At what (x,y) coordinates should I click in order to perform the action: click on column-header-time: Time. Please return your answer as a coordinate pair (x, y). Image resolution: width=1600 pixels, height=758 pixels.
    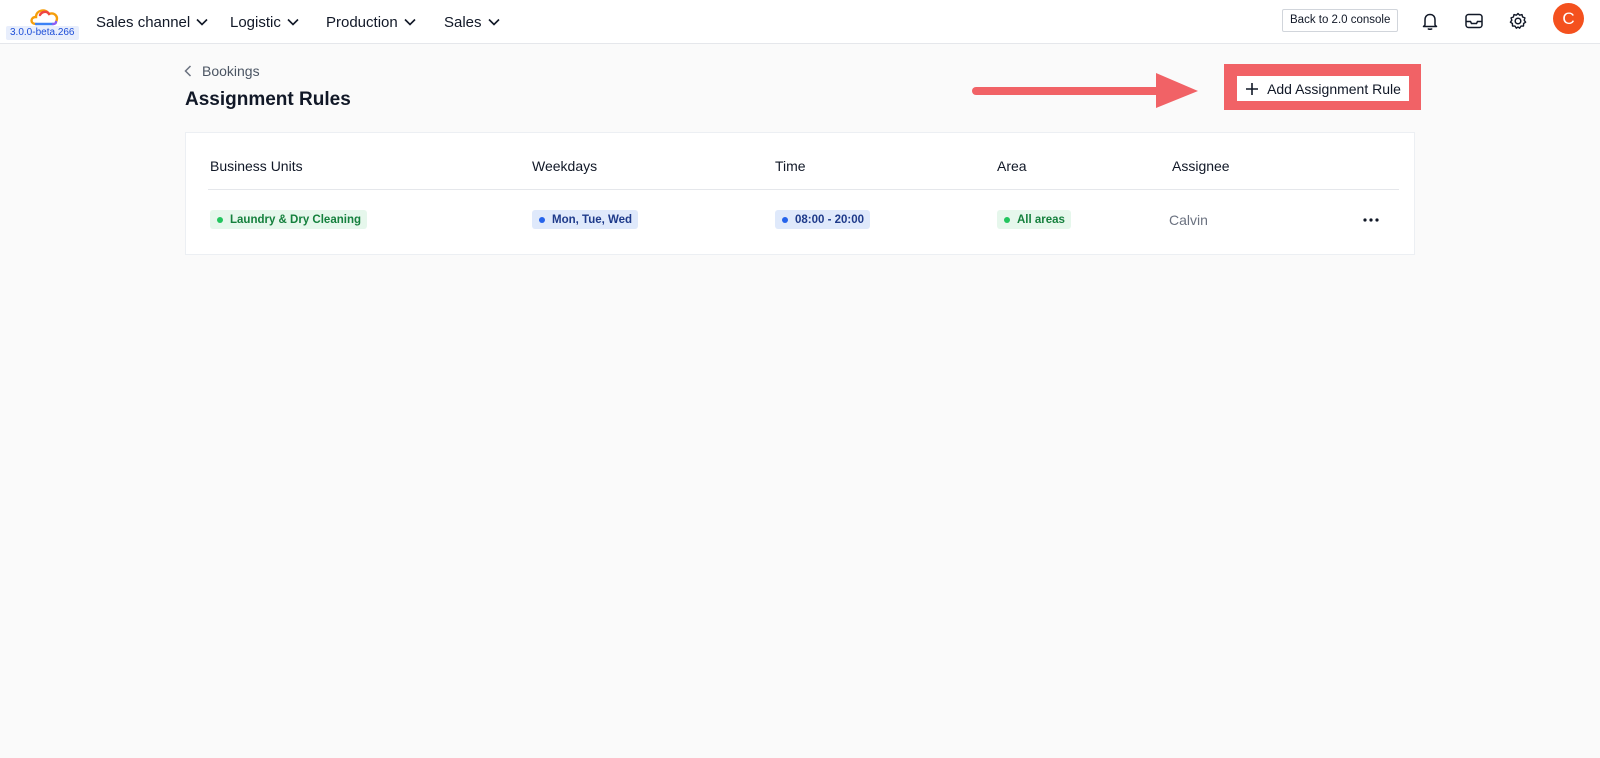
    Looking at the image, I should click on (790, 166).